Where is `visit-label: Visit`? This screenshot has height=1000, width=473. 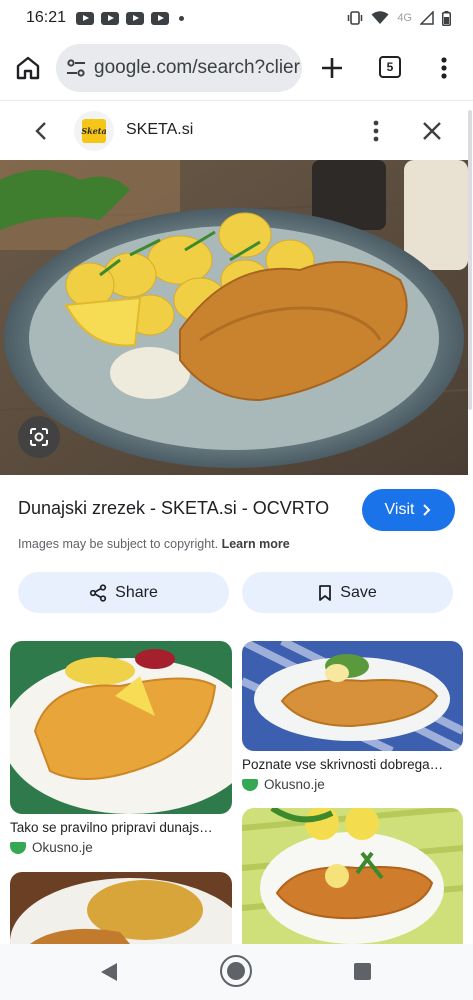 visit-label: Visit is located at coordinates (399, 509).